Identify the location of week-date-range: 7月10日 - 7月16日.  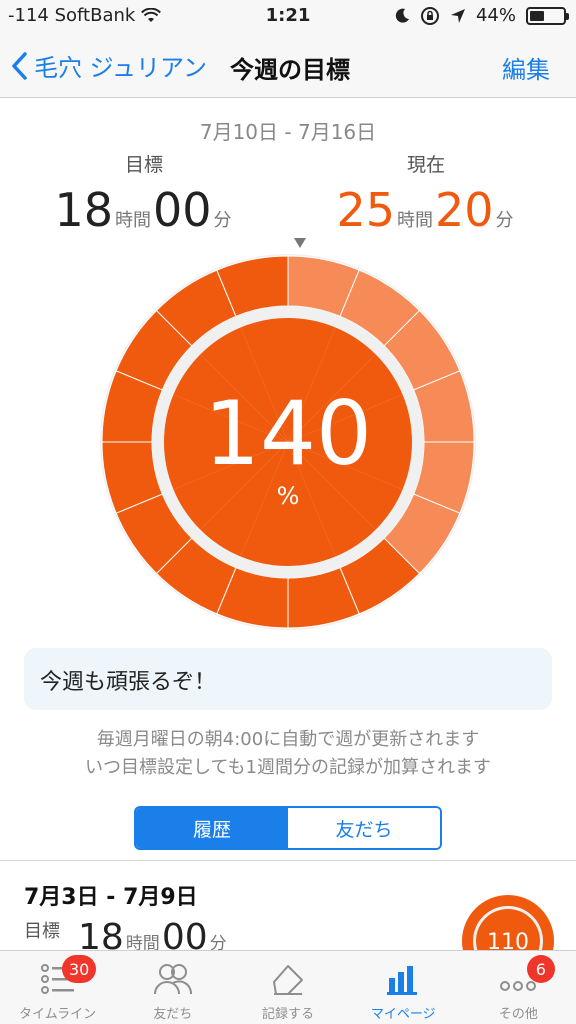
(288, 132).